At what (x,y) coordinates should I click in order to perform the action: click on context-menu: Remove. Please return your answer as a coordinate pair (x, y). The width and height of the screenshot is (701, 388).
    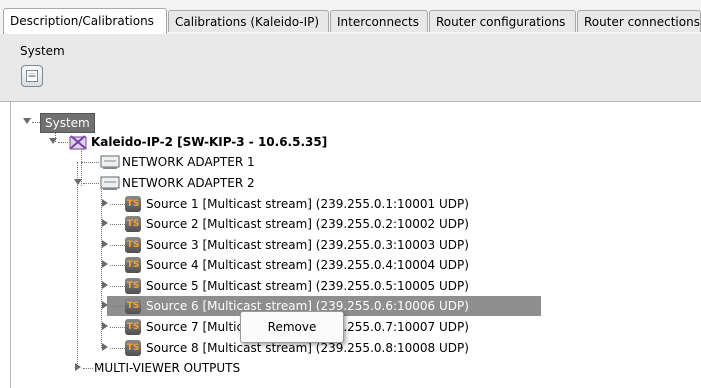
    Looking at the image, I should click on (292, 327).